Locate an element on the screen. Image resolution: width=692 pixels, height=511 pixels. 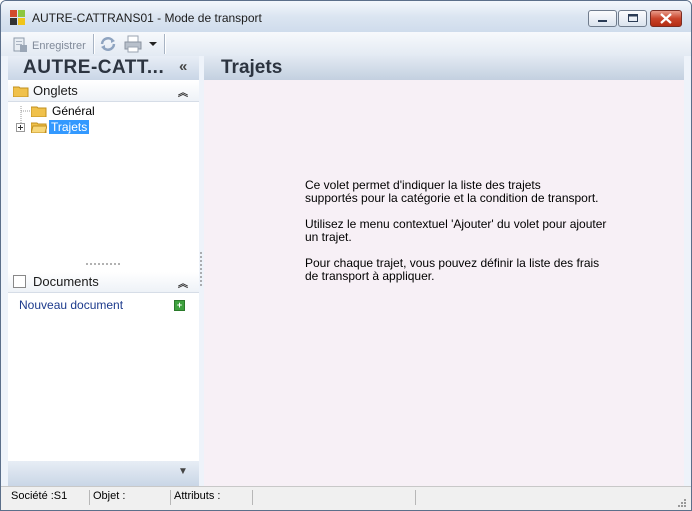
tree-item-label: Général is located at coordinates (73, 111).